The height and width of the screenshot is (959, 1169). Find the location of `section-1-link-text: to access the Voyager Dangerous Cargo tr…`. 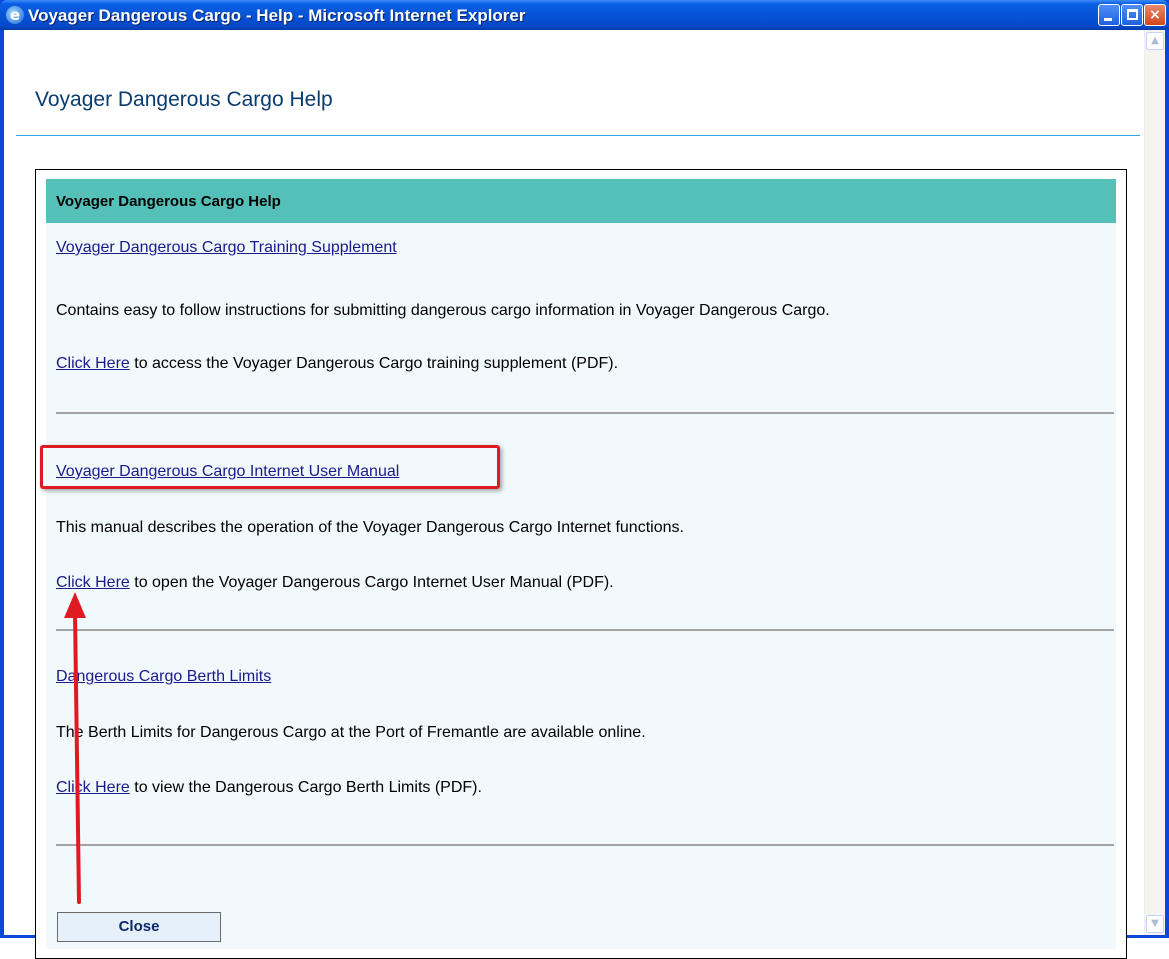

section-1-link-text: to access the Voyager Dangerous Cargo tr… is located at coordinates (374, 363).